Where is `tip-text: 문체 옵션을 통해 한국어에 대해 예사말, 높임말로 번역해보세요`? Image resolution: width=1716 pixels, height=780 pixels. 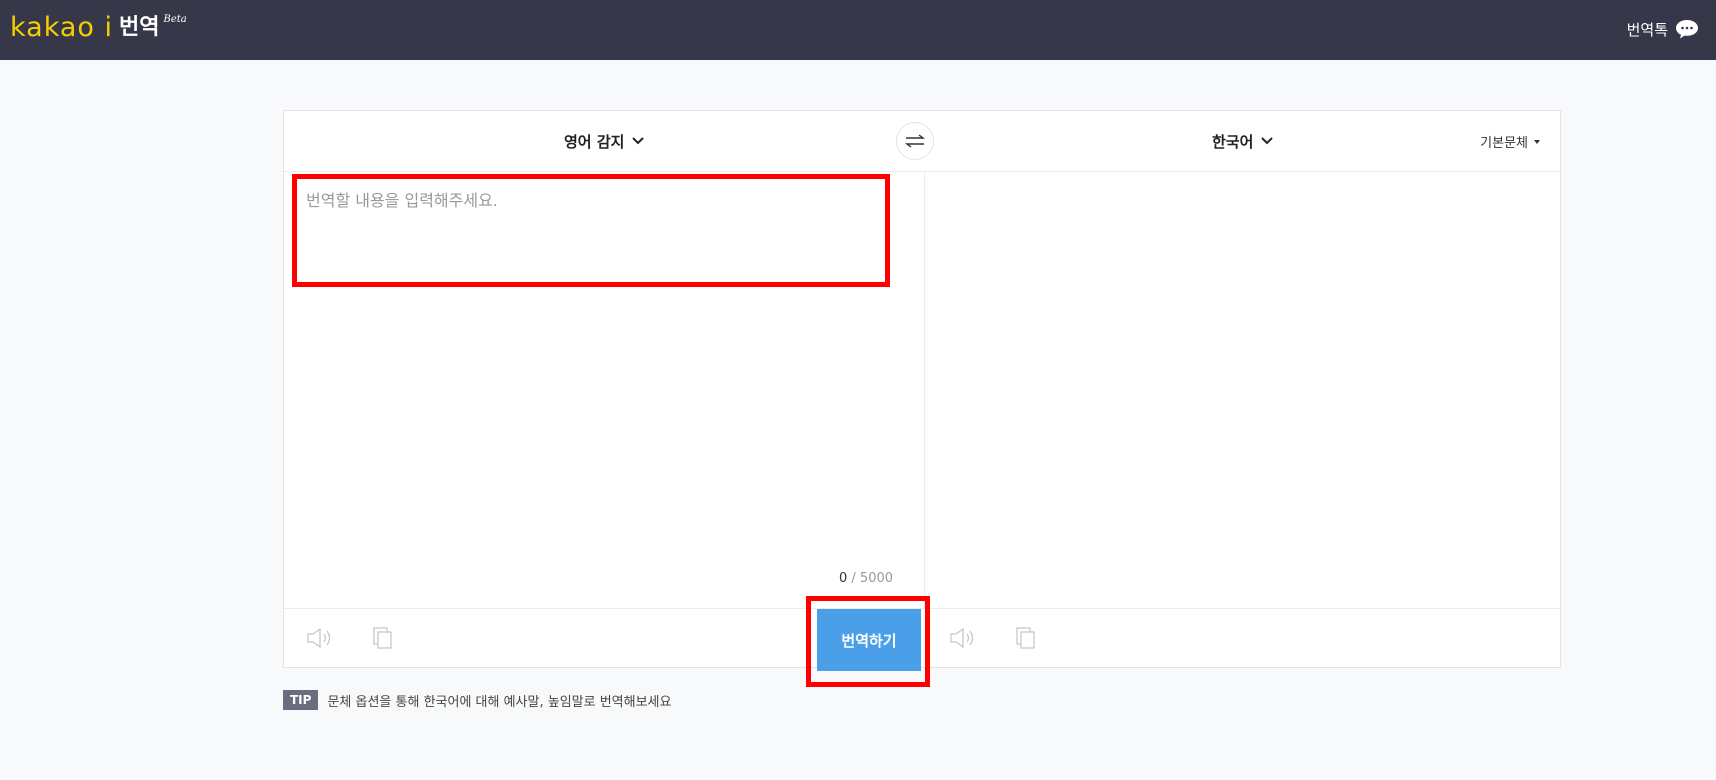
tip-text: 문체 옵션을 통해 한국어에 대해 예사말, 높임말로 번역해보세요 is located at coordinates (499, 702).